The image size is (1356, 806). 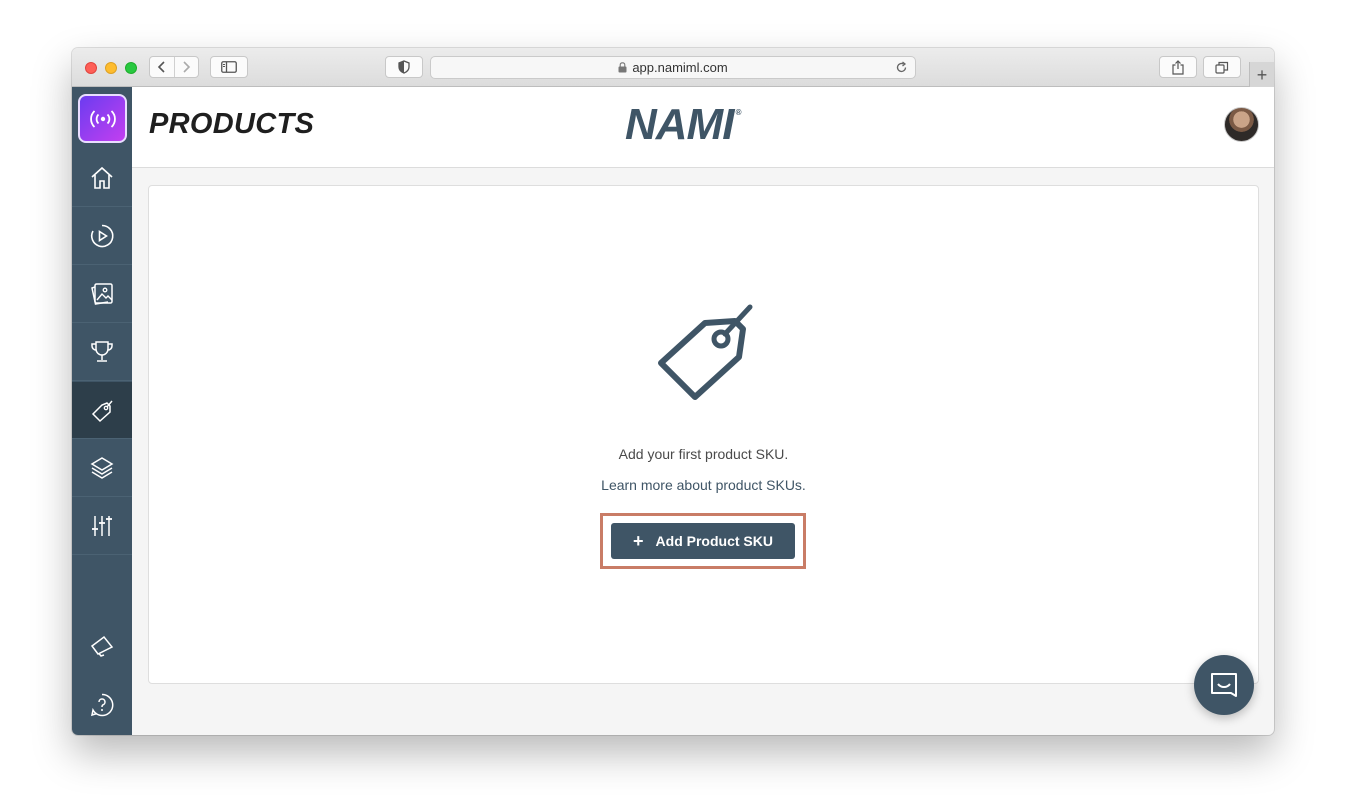 I want to click on new-tab-button: +, so click(x=1261, y=74).